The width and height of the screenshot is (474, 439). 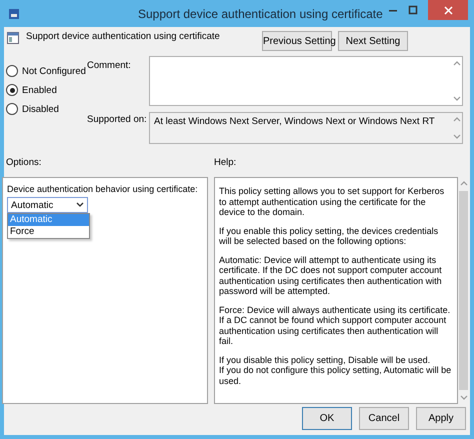 What do you see at coordinates (335, 370) in the screenshot?
I see `help-paragraph: If you disable this policy setting, Disable will be used. If you do not configure this policy setting, Automatic will be used.` at bounding box center [335, 370].